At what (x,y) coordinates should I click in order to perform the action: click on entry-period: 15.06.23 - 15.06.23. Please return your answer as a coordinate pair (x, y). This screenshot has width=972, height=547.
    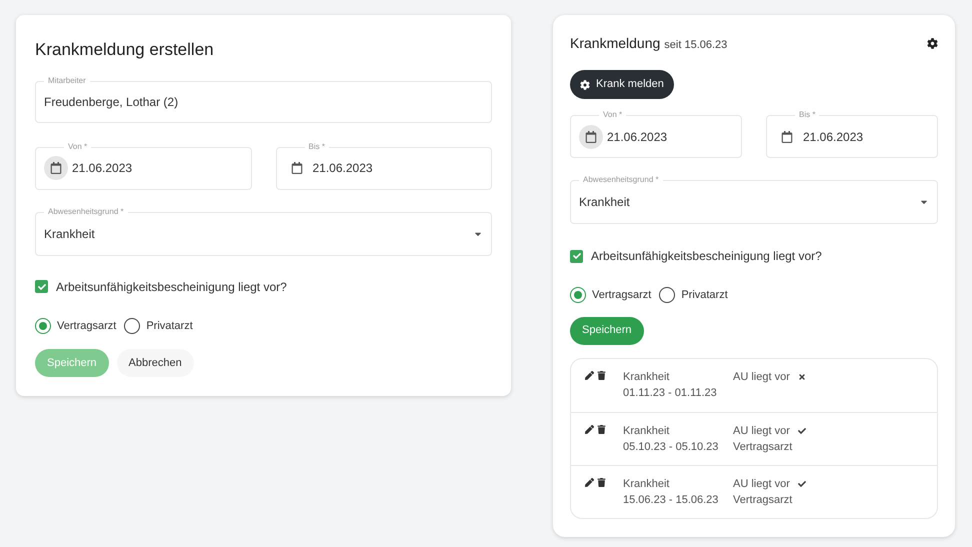
    Looking at the image, I should click on (671, 500).